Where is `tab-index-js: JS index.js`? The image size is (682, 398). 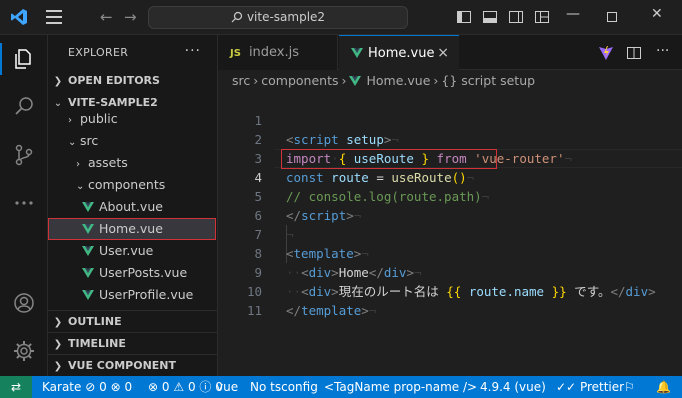 tab-index-js: JS index.js is located at coordinates (278, 52).